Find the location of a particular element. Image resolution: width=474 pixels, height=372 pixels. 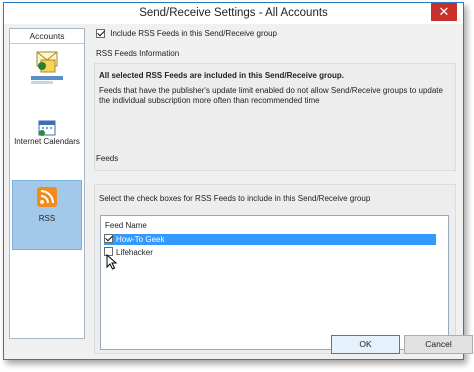

accounts-sidebar: Accounts Internet Calendars RSS is located at coordinates (47, 183).